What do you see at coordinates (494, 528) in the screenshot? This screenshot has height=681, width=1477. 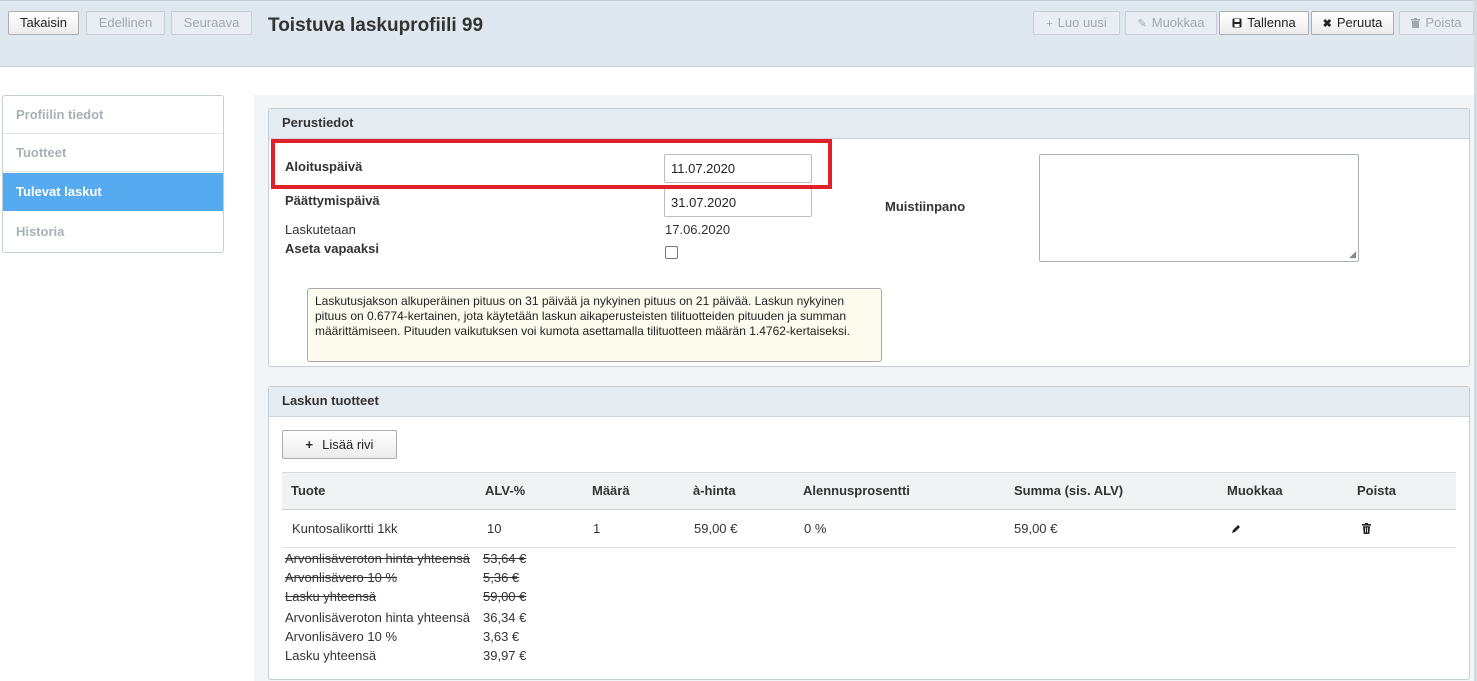 I see `row-vat: 10` at bounding box center [494, 528].